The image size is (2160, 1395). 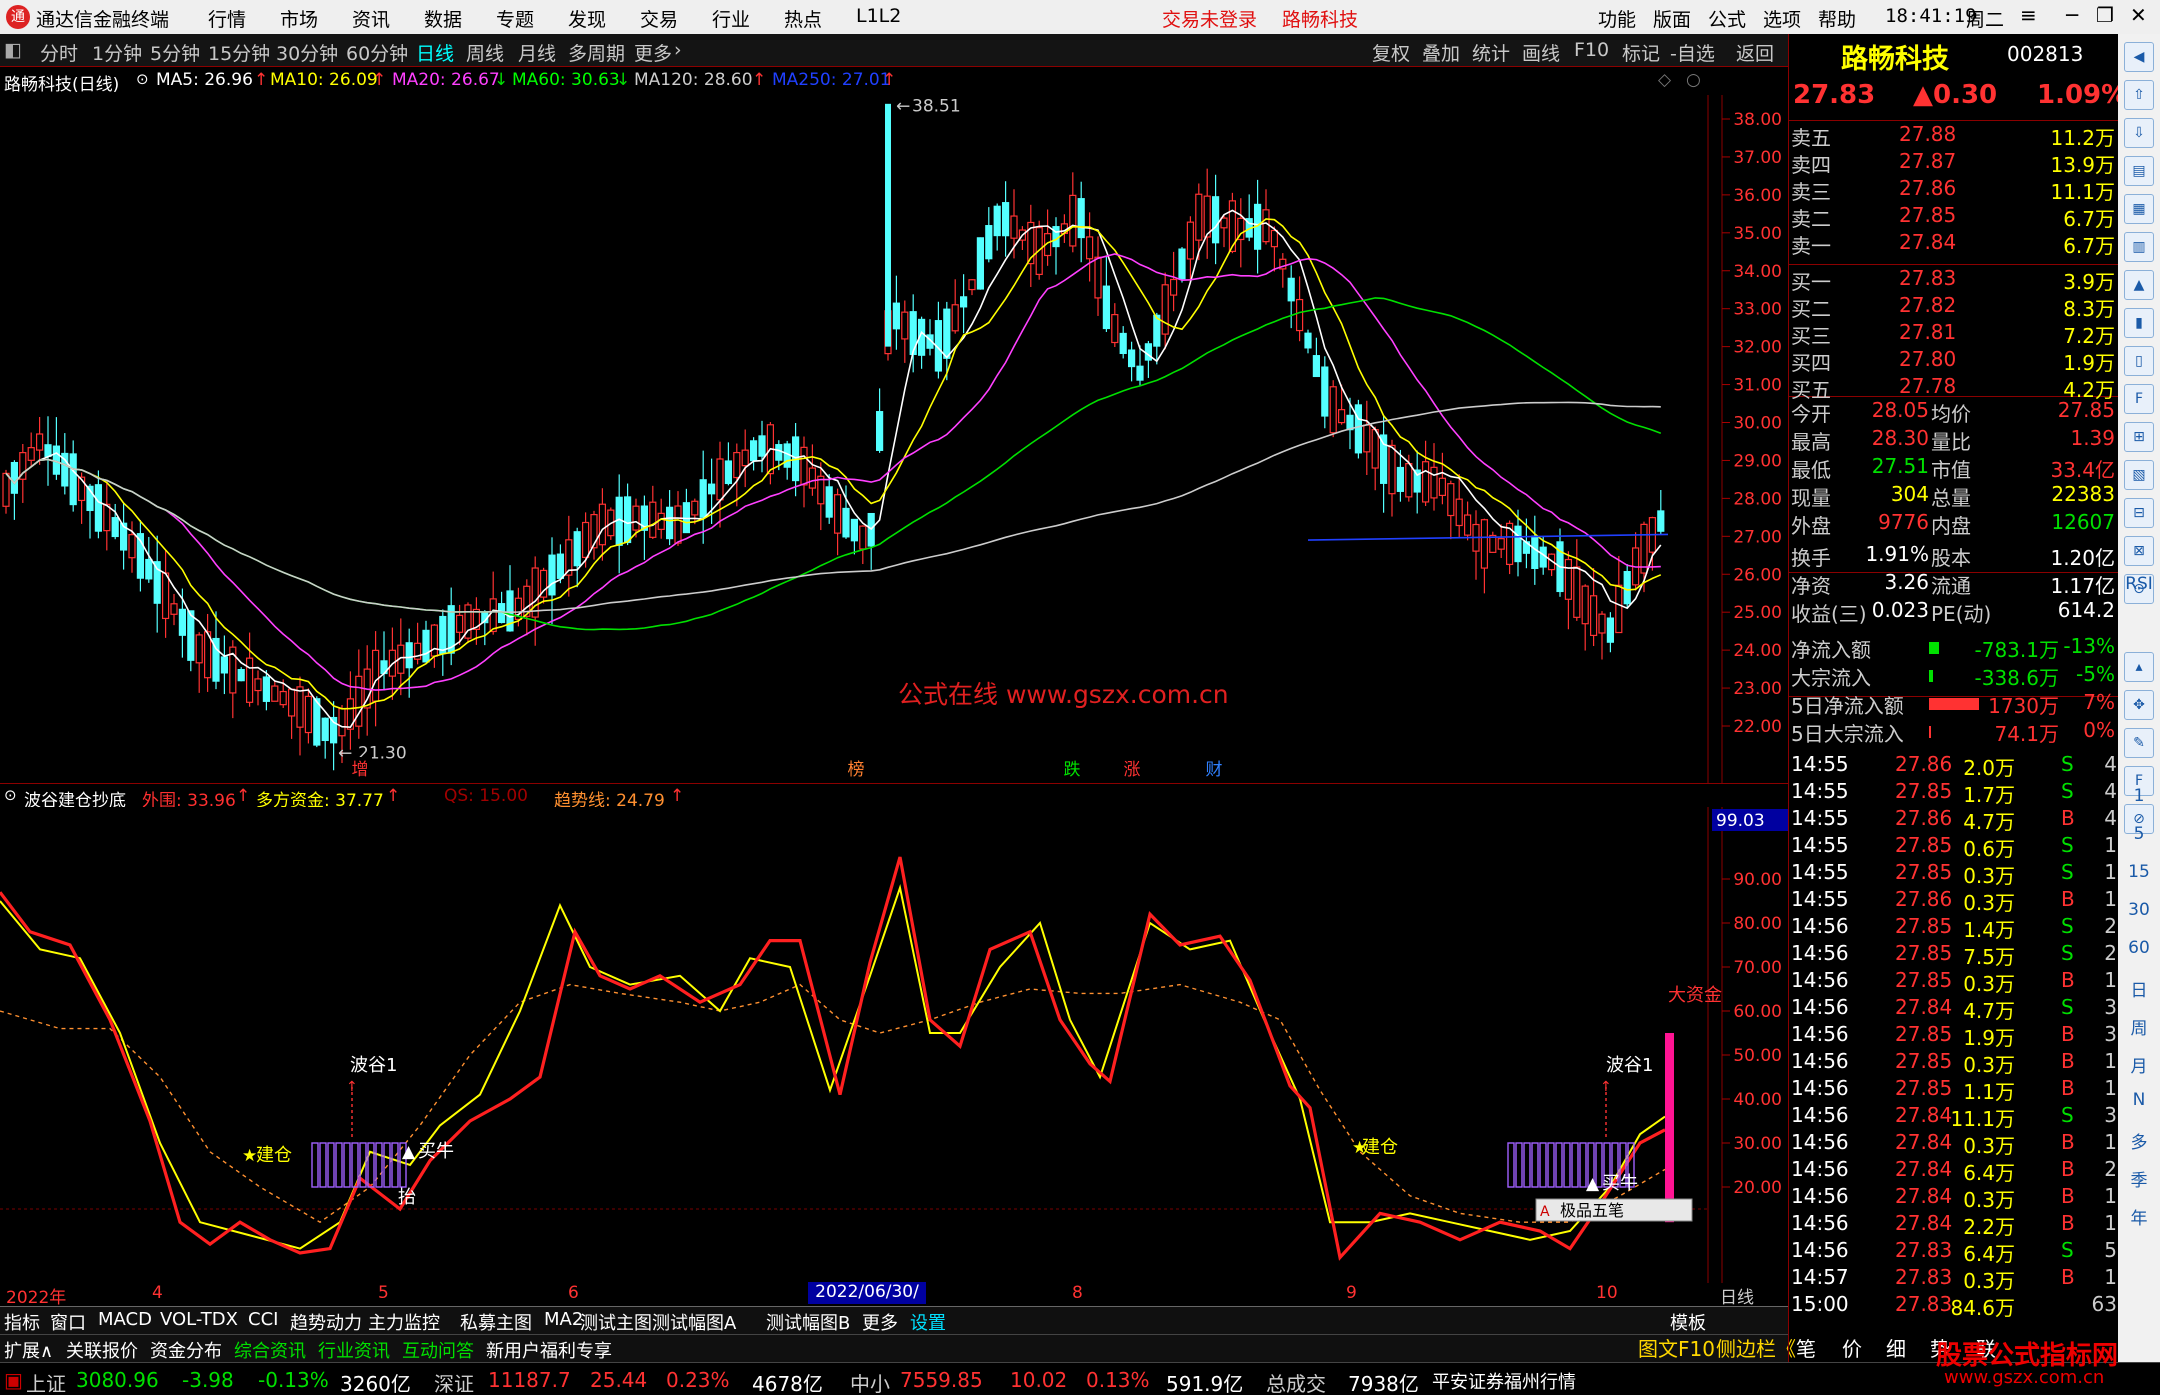 I want to click on index-tab: 主力监控, so click(x=404, y=1322).